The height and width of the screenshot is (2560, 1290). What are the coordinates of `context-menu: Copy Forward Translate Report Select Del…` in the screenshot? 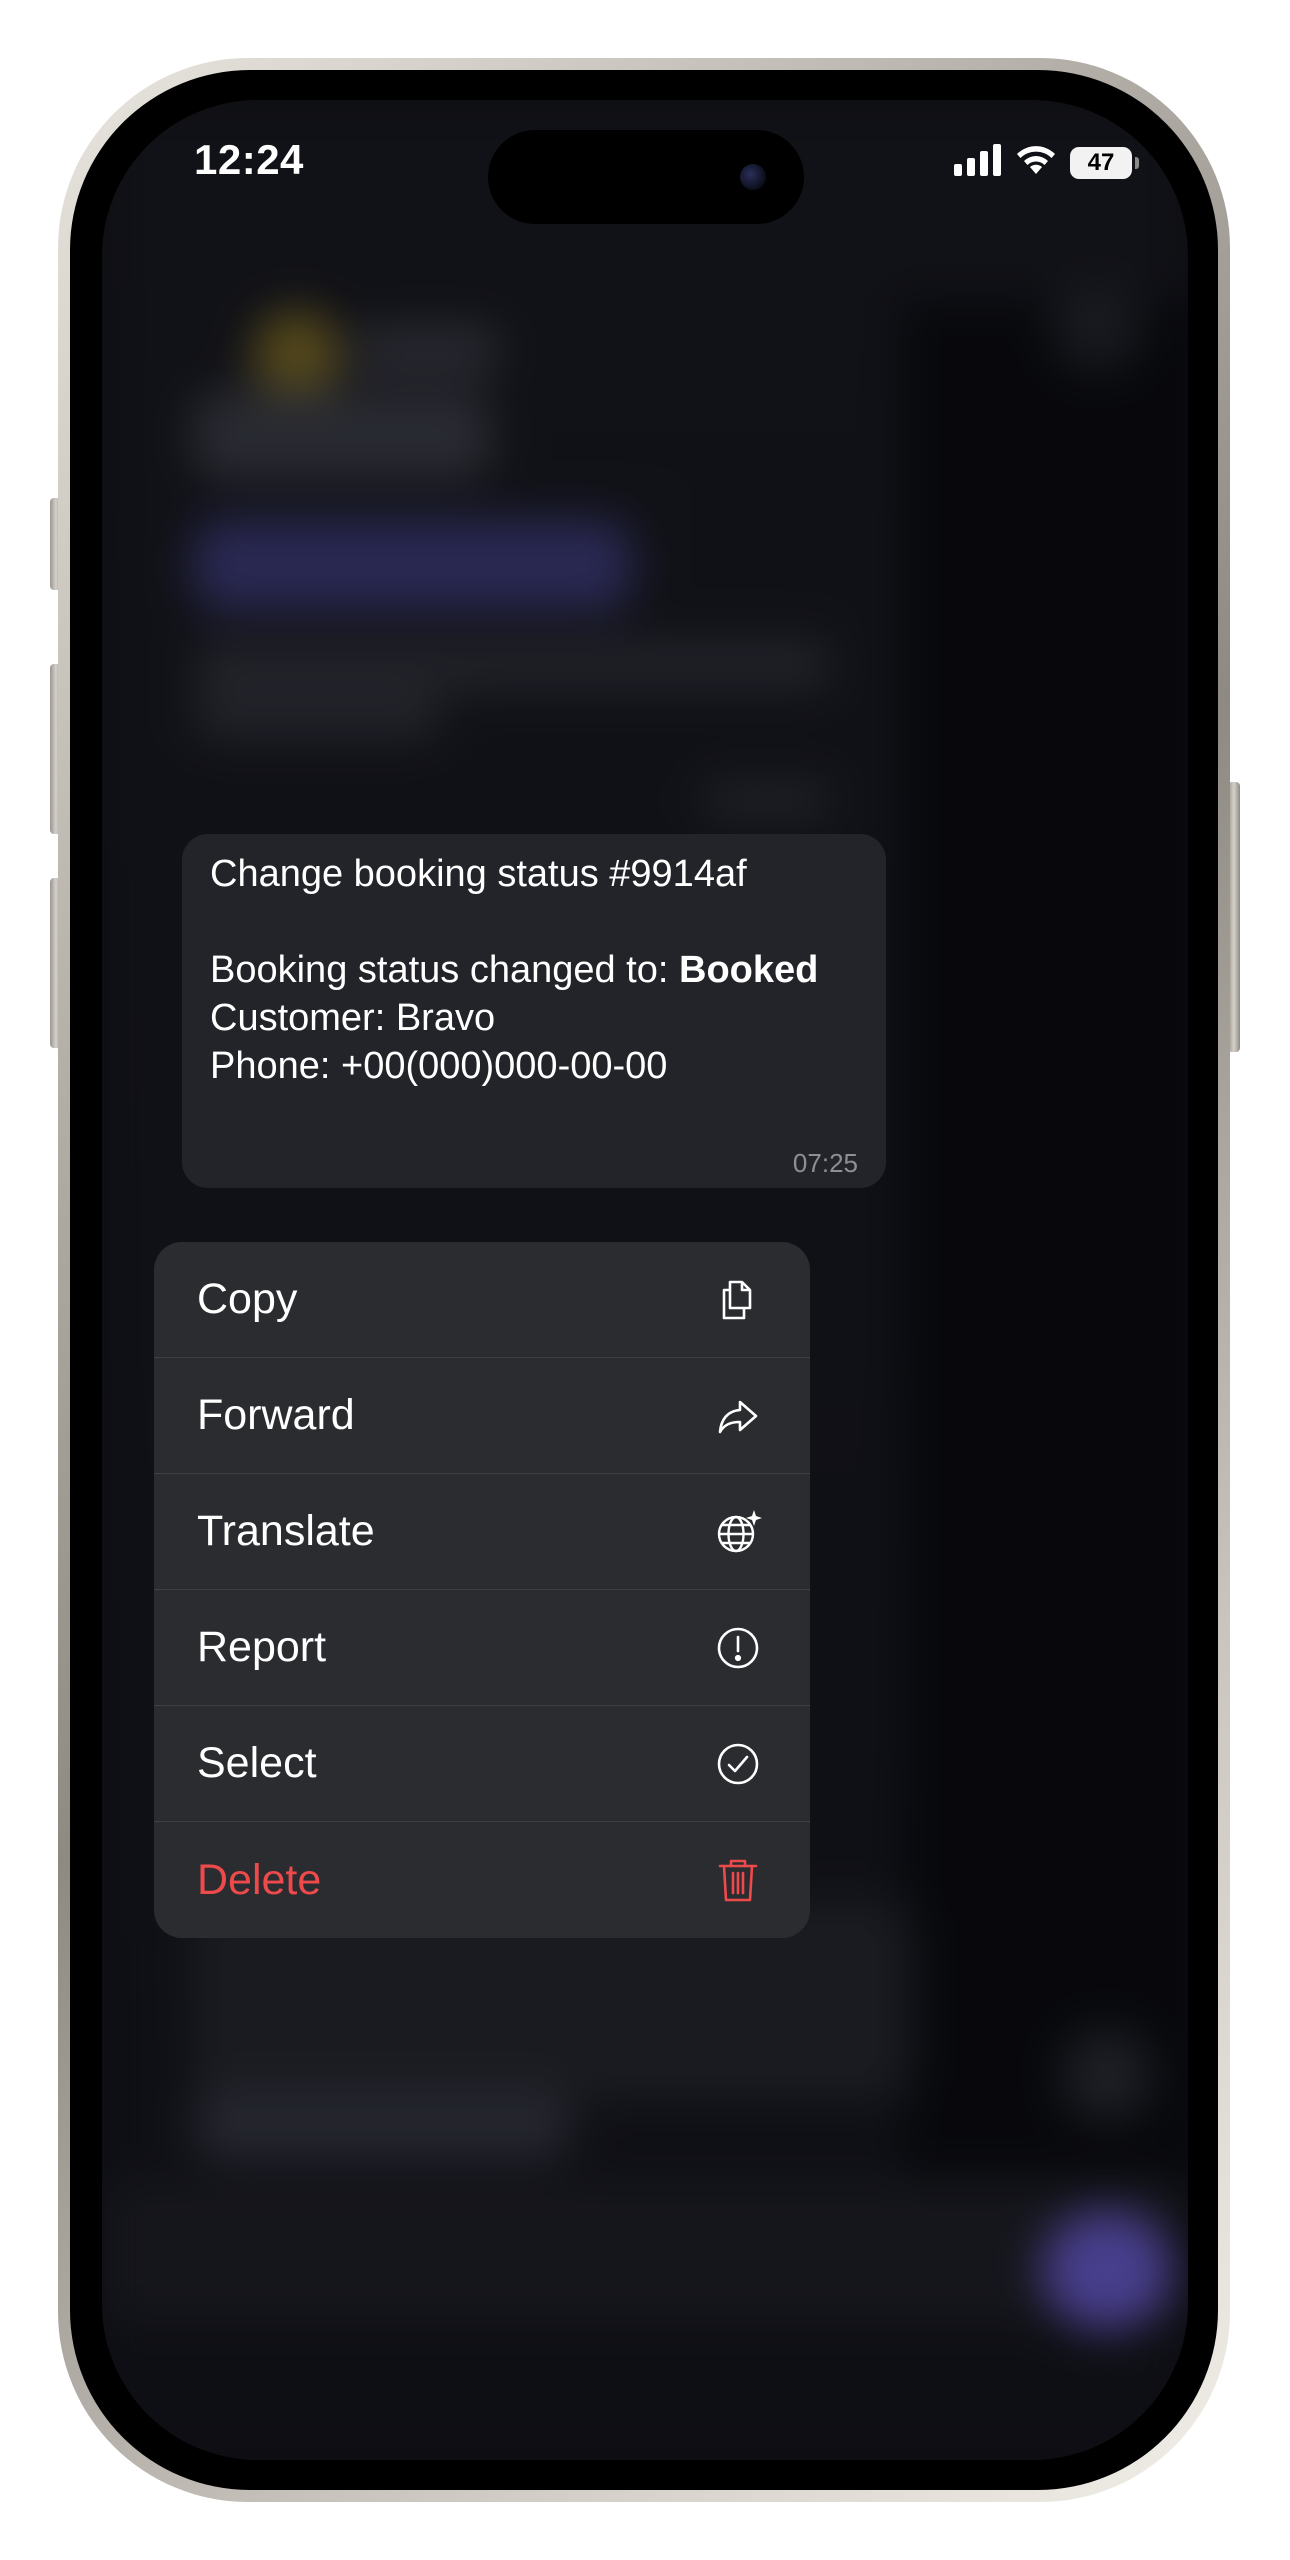 It's located at (482, 1590).